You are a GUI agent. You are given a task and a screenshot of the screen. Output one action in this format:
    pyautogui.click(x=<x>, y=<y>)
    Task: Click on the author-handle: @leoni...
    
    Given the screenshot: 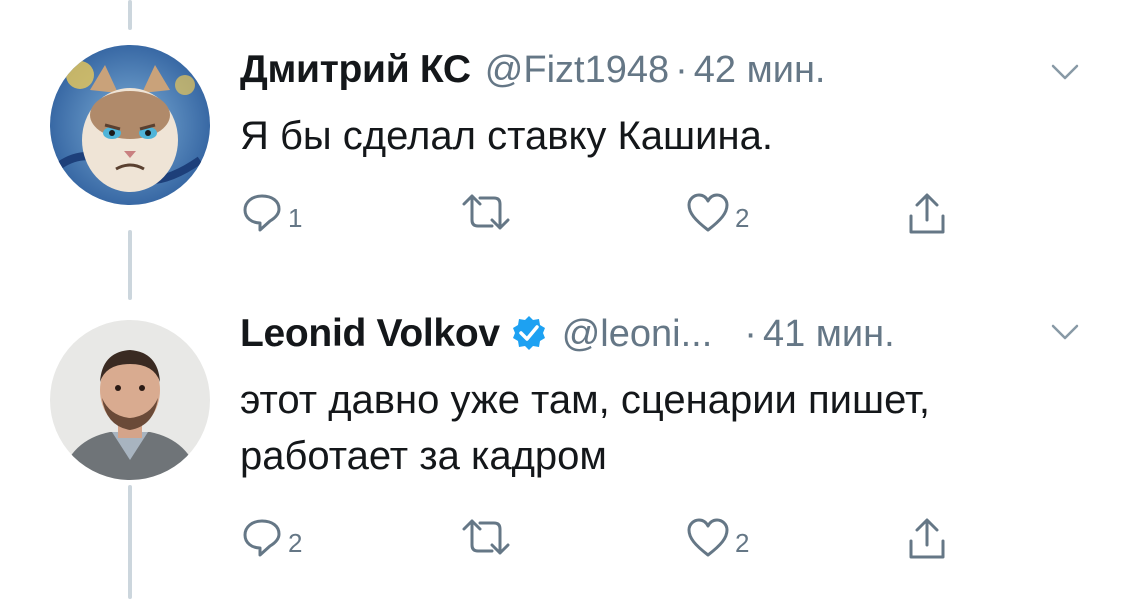 What is the action you would take?
    pyautogui.click(x=637, y=334)
    